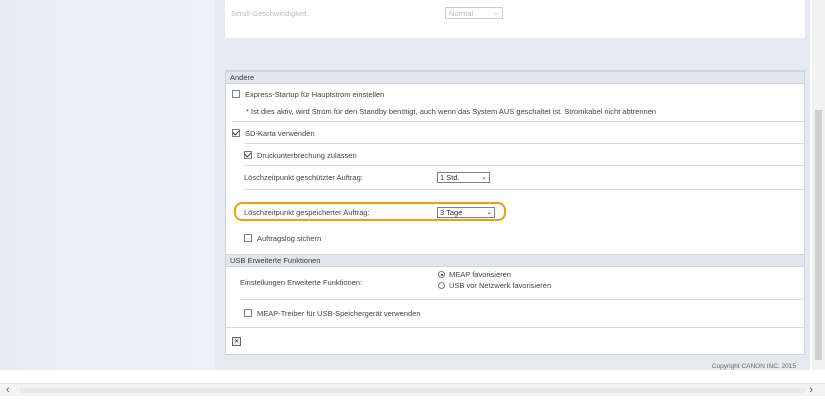 This screenshot has width=825, height=401. I want to click on scroll-speed-select: Normal ⌄, so click(474, 13).